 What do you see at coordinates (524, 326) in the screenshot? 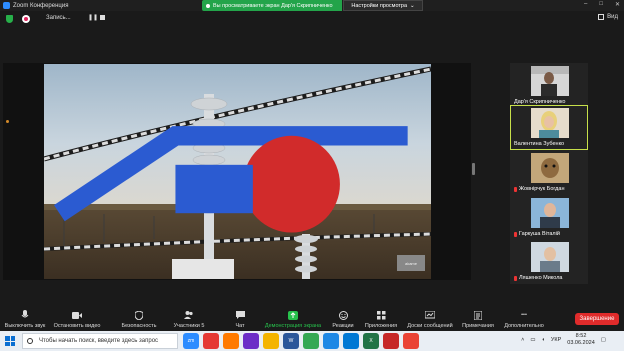
I see `more-label: Дополнительно` at bounding box center [524, 326].